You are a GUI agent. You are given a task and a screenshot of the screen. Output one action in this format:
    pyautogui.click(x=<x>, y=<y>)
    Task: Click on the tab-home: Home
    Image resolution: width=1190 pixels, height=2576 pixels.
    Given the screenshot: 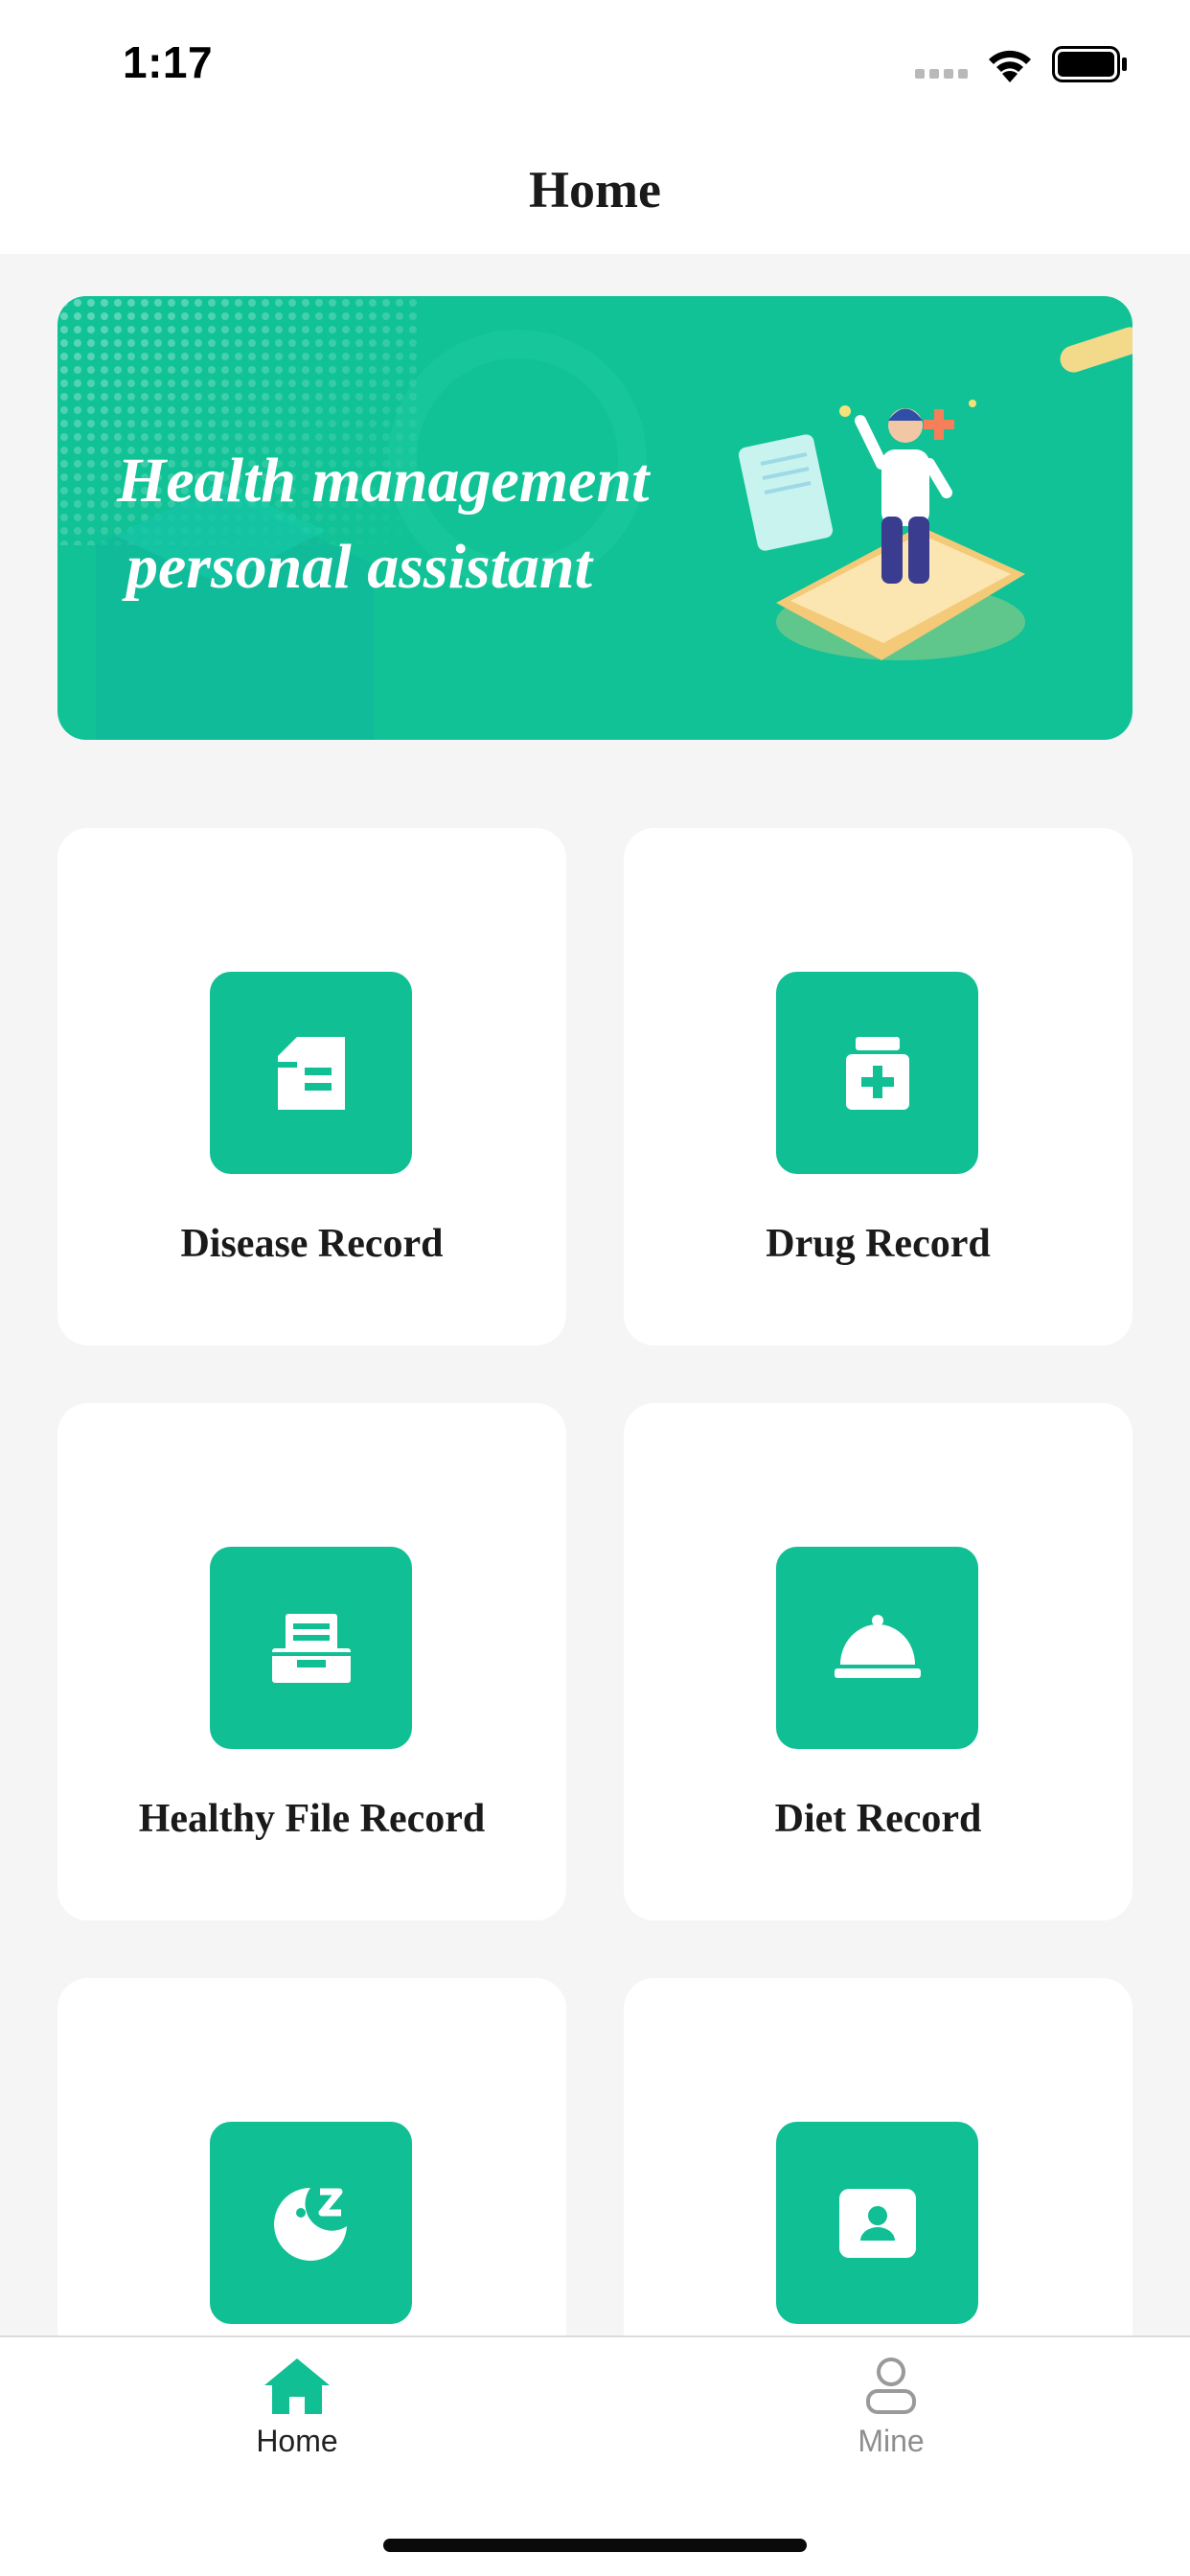 What is the action you would take?
    pyautogui.click(x=297, y=2424)
    